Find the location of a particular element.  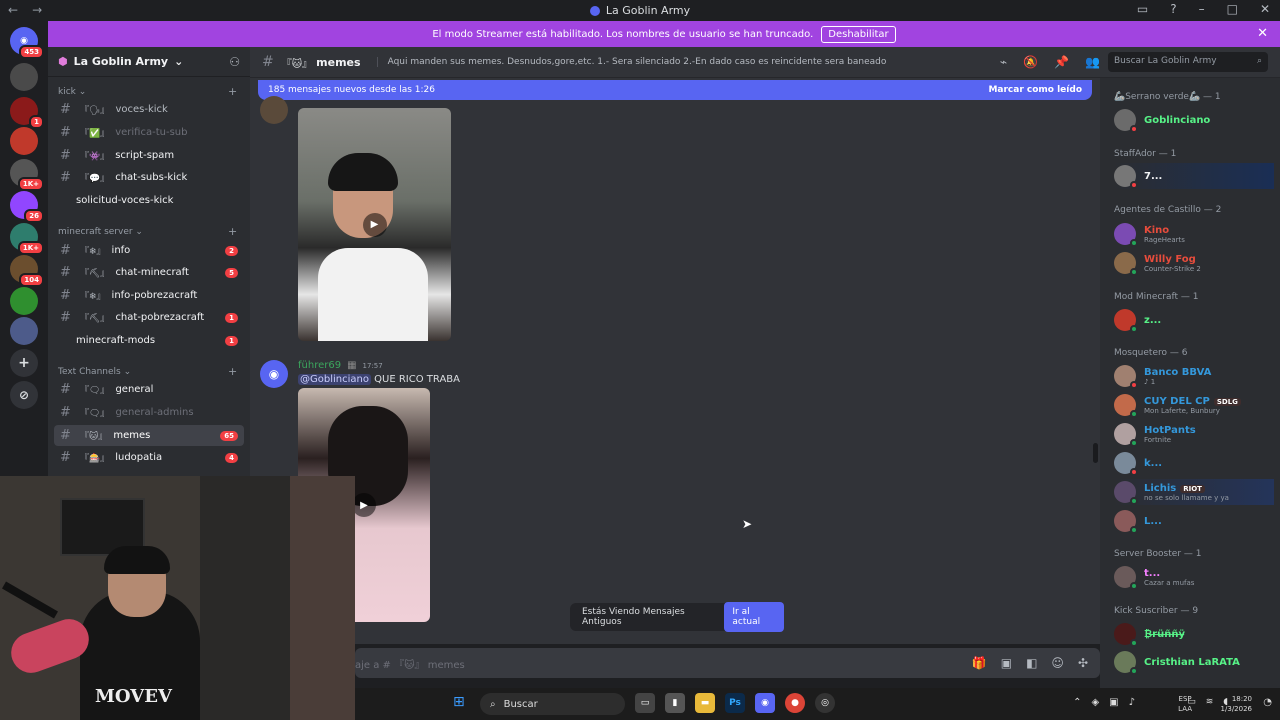

obs-icon: ◎ is located at coordinates (825, 703).